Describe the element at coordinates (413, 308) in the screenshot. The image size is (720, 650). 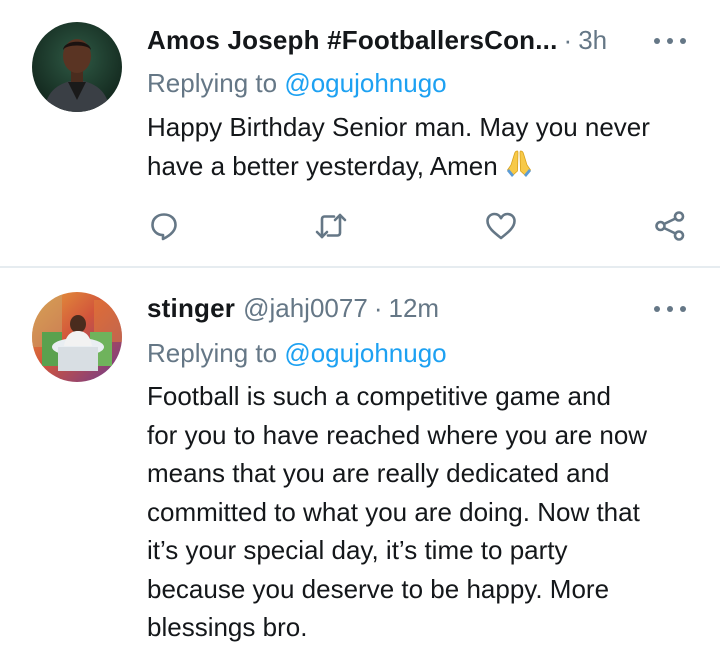
I see `timestamp: 12m` at that location.